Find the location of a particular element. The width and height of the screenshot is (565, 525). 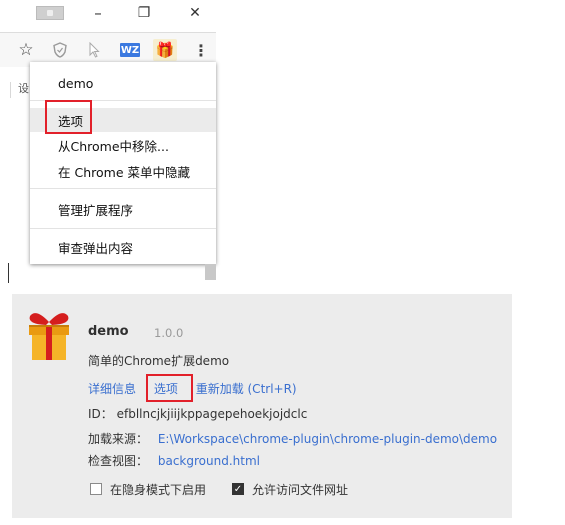

minimize-button: – is located at coordinates (98, 13).